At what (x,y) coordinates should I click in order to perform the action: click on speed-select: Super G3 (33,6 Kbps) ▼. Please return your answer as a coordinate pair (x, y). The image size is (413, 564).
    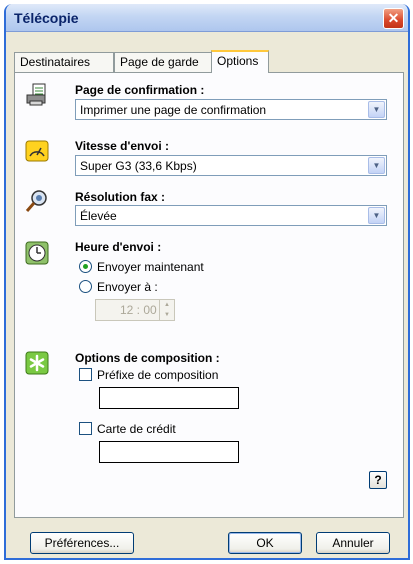
    Looking at the image, I should click on (231, 165).